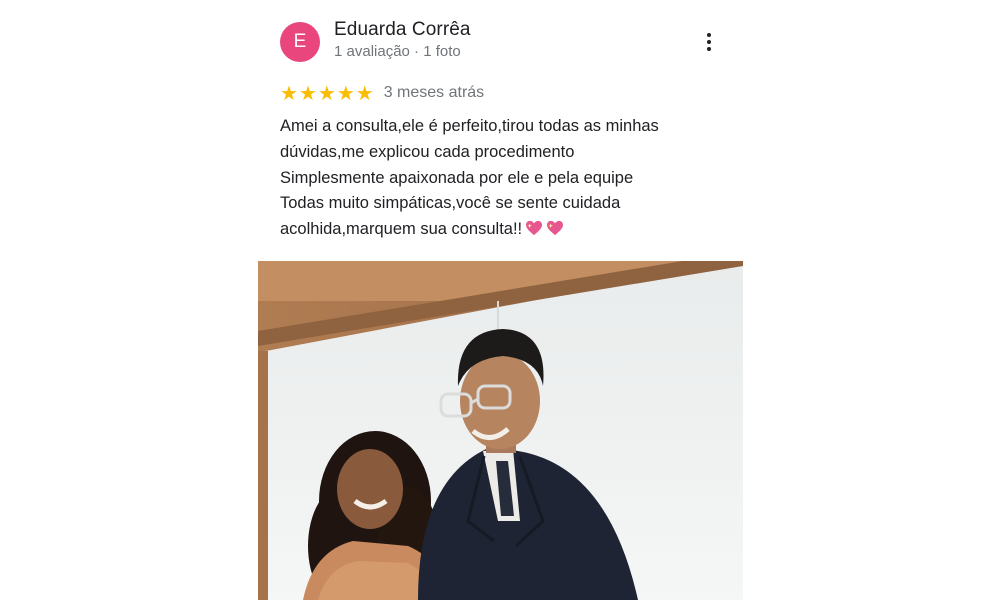 This screenshot has height=600, width=1000. What do you see at coordinates (397, 51) in the screenshot?
I see `author-meta: 1 avaliação · 1 foto` at bounding box center [397, 51].